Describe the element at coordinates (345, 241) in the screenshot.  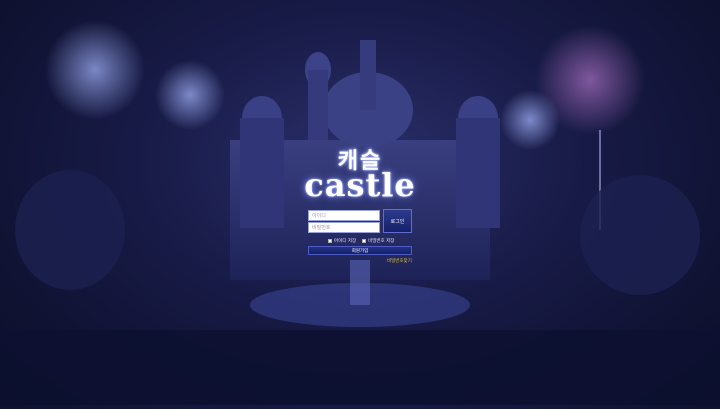
I see `save-id-label: 아이디 저장` at that location.